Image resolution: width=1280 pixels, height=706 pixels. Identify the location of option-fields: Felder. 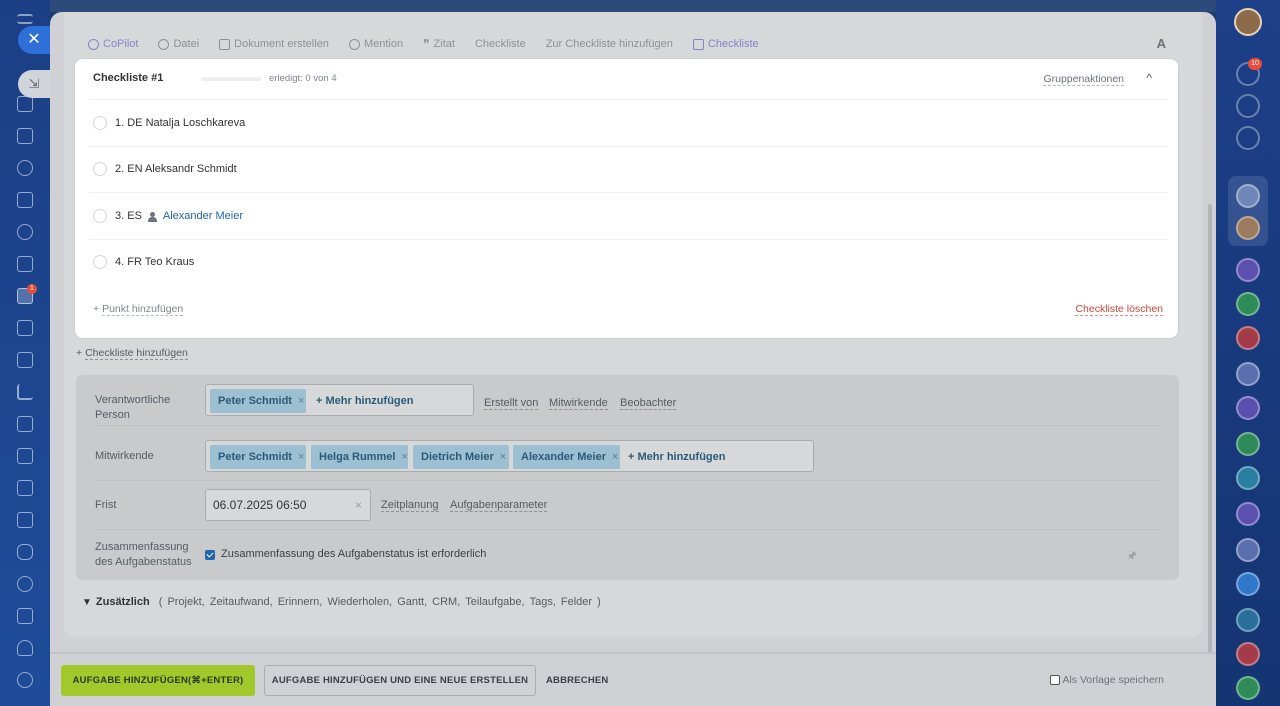
(576, 602).